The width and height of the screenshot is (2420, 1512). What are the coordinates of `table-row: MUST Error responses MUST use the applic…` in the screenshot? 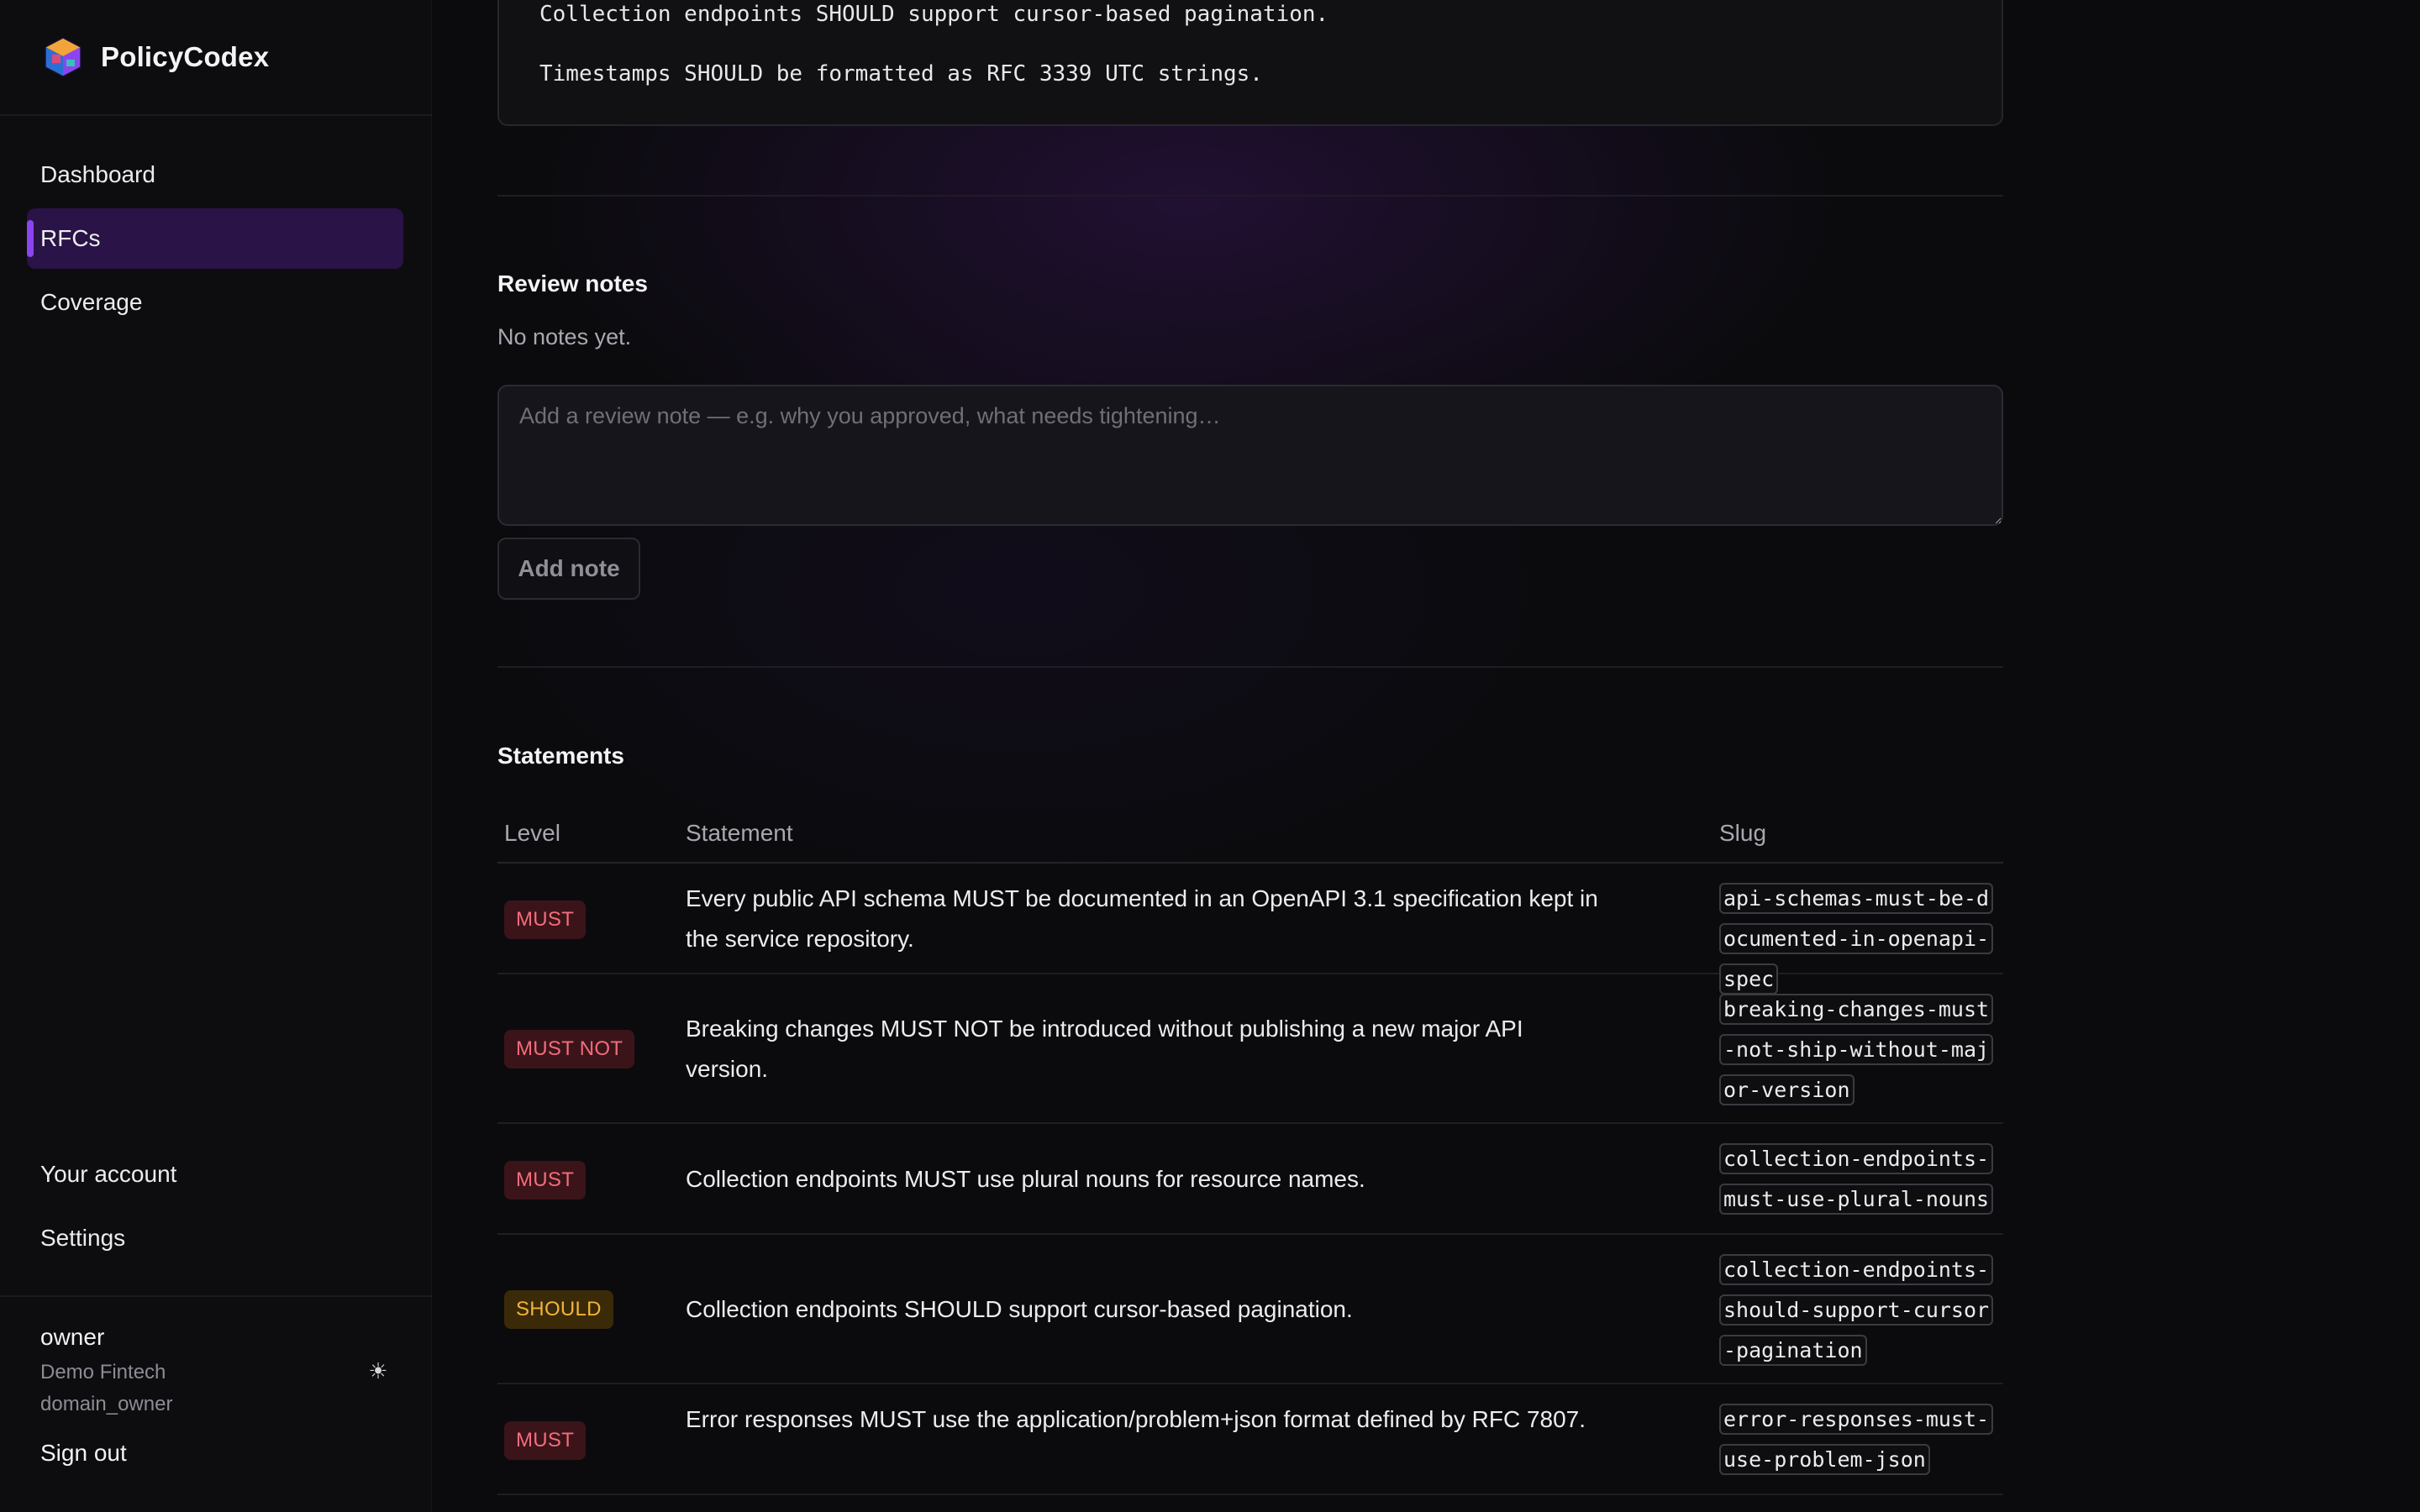 It's located at (1250, 1439).